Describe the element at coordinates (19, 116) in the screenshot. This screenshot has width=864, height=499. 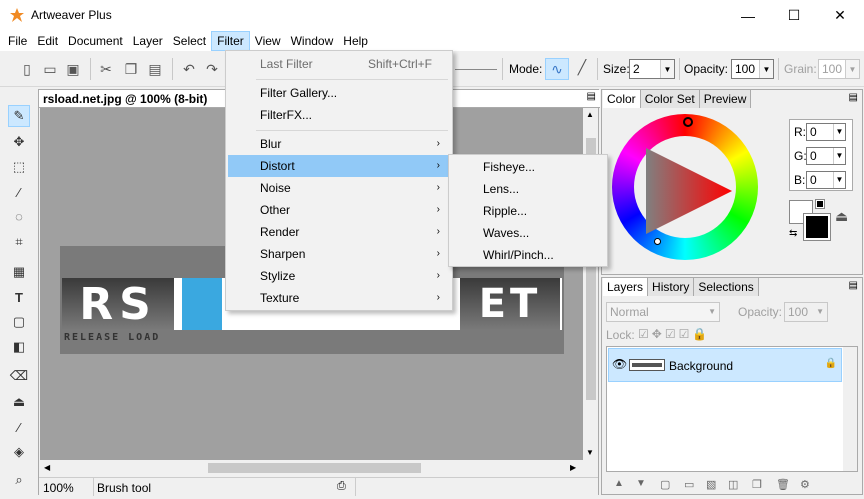
I see `brush-tool-icon: ✎` at that location.